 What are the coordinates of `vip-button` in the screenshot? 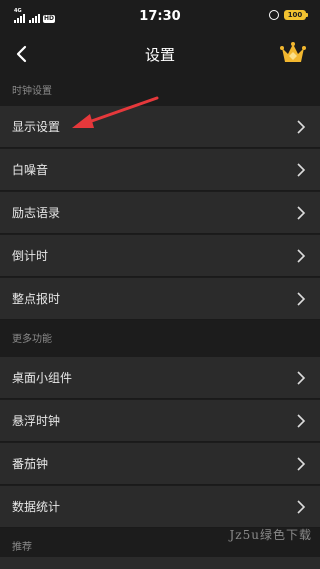 It's located at (293, 53).